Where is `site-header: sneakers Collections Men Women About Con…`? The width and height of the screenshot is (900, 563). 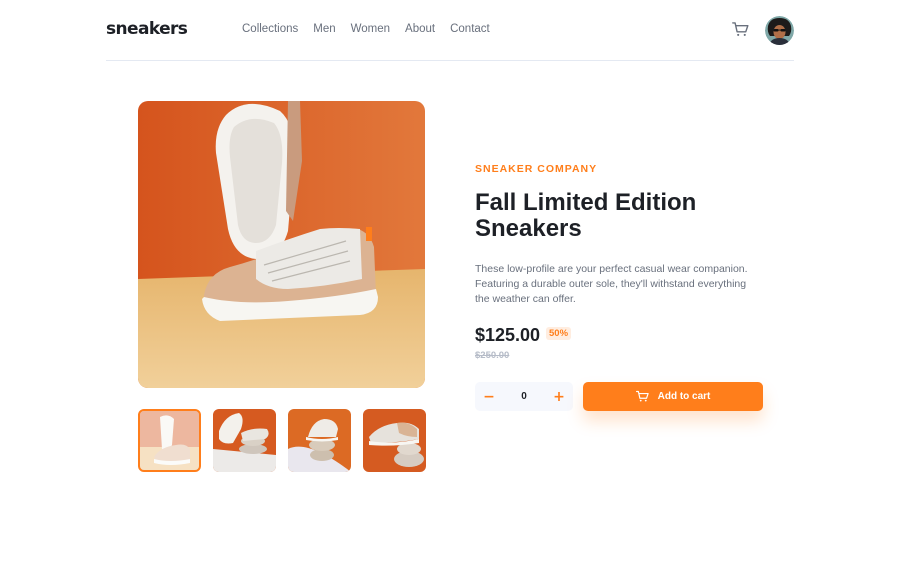
site-header: sneakers Collections Men Women About Con… is located at coordinates (450, 30).